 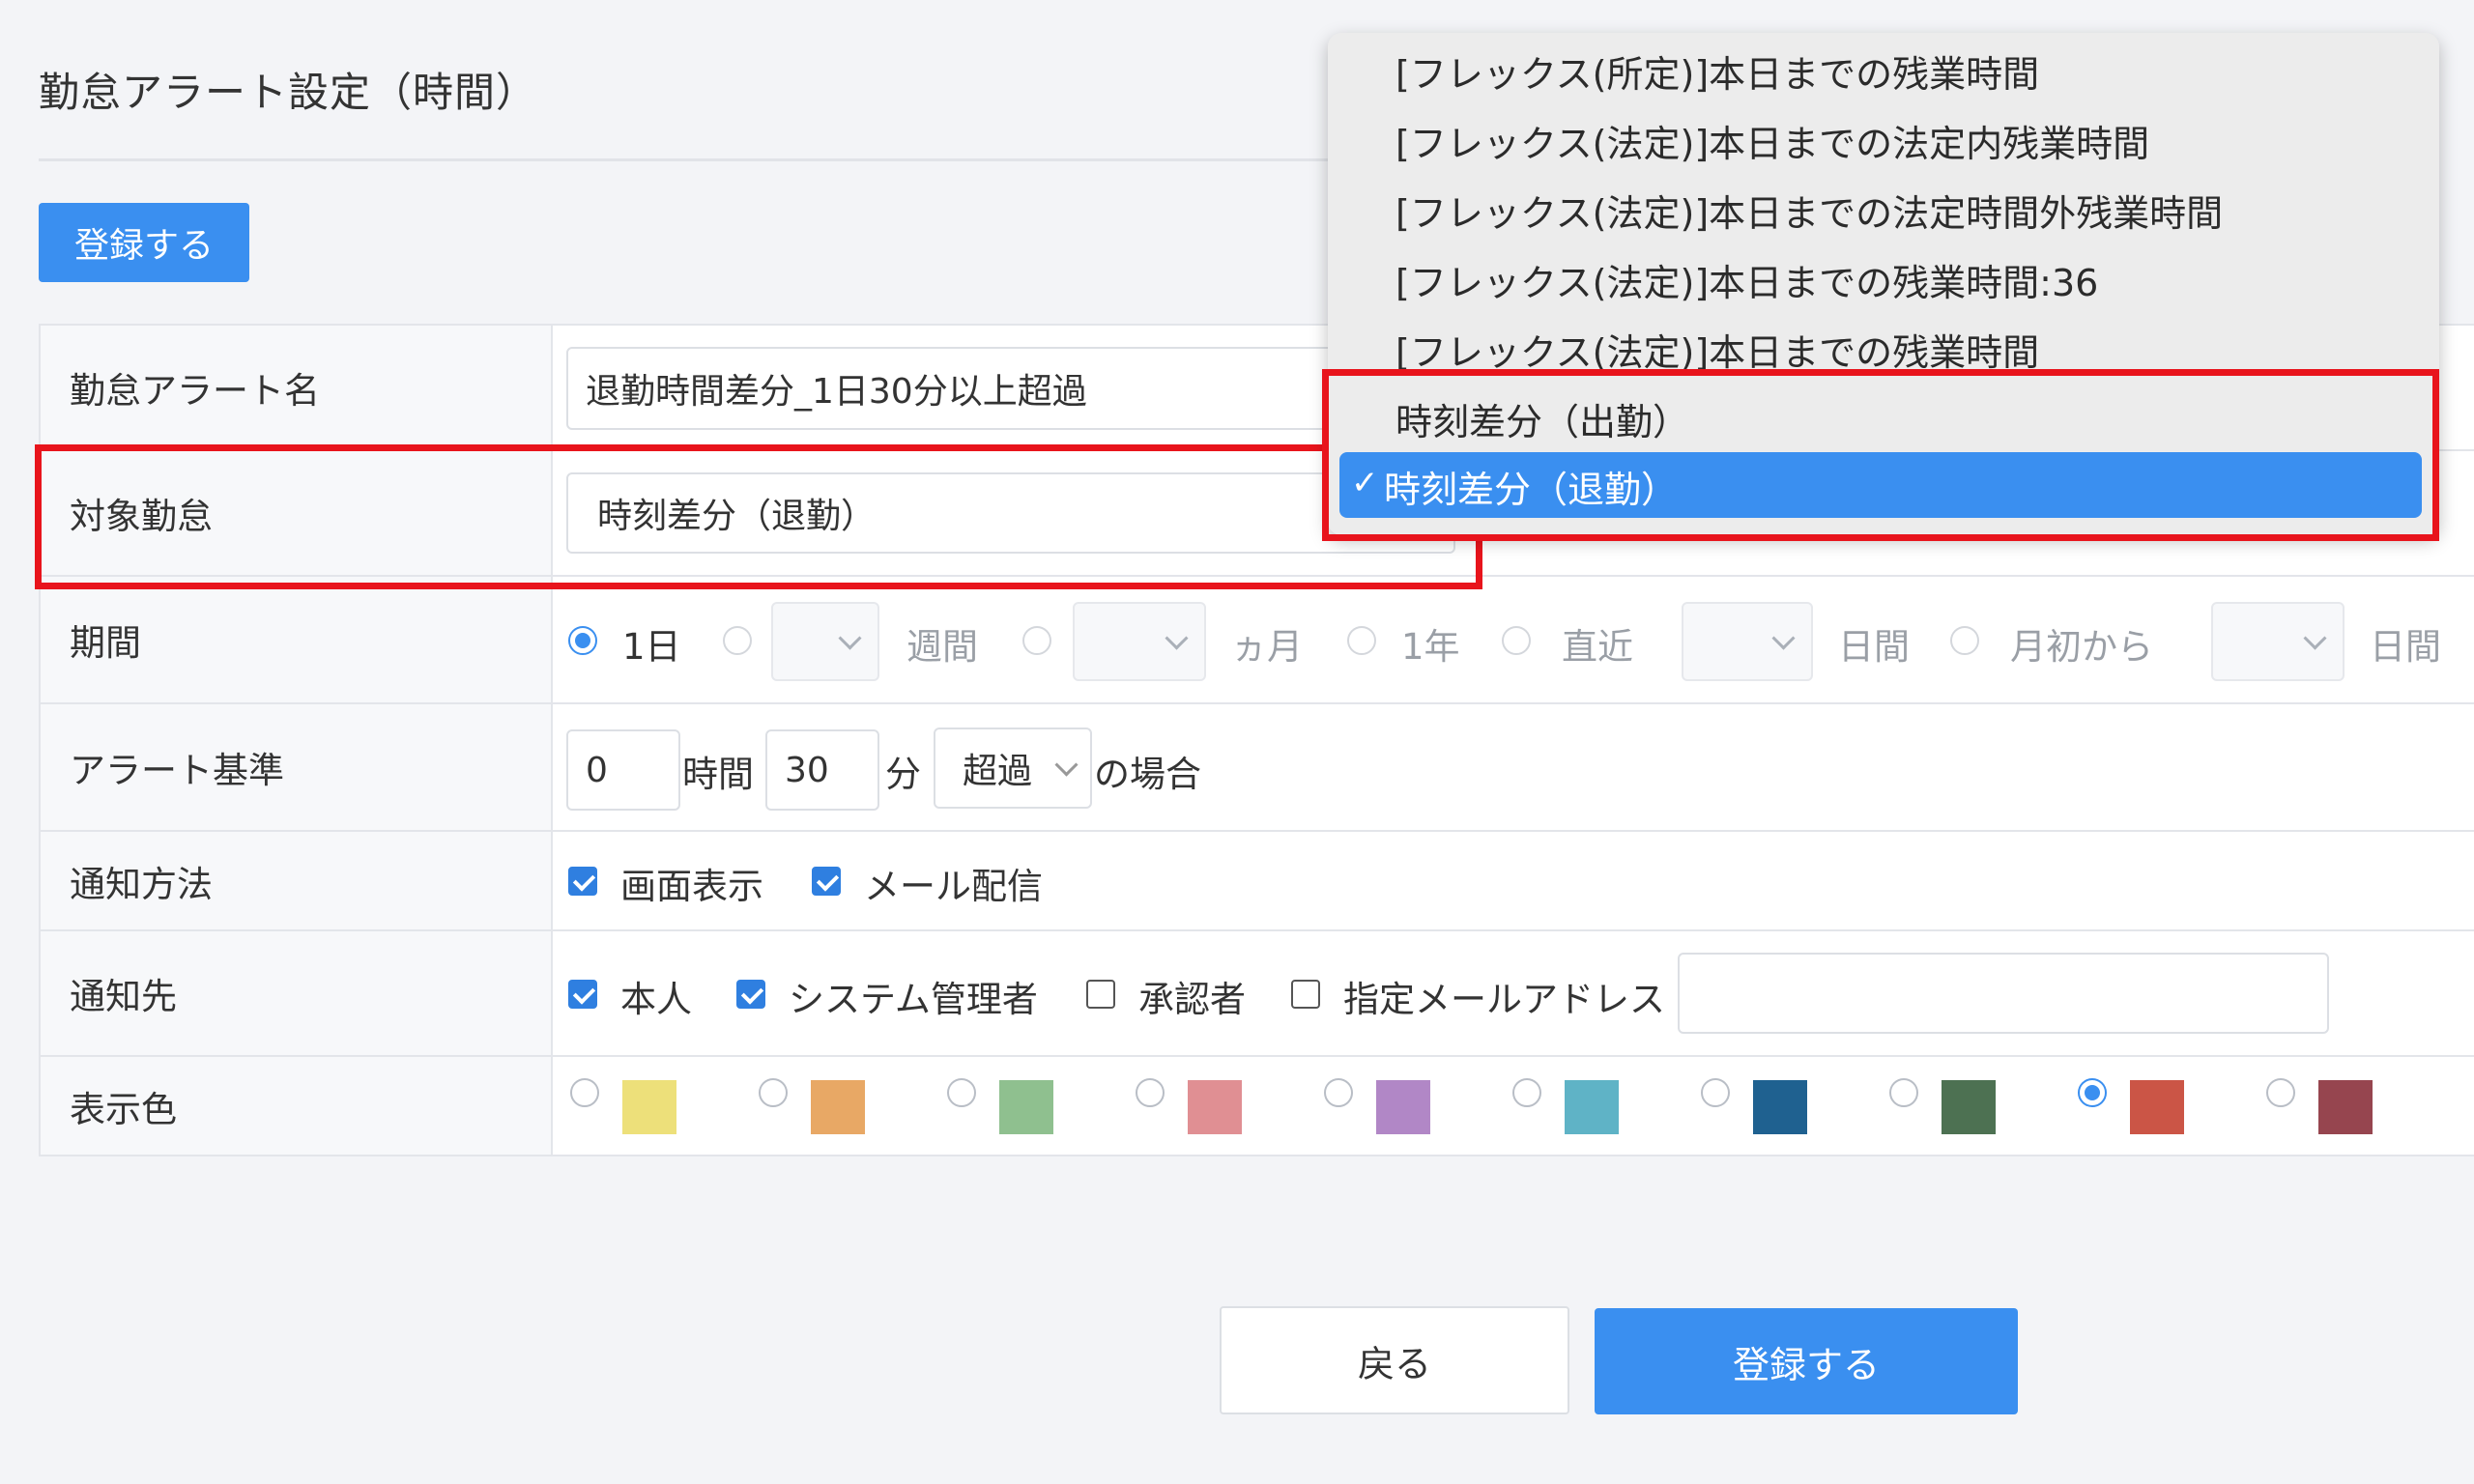 What do you see at coordinates (998, 772) in the screenshot?
I see `condition-value: 超過` at bounding box center [998, 772].